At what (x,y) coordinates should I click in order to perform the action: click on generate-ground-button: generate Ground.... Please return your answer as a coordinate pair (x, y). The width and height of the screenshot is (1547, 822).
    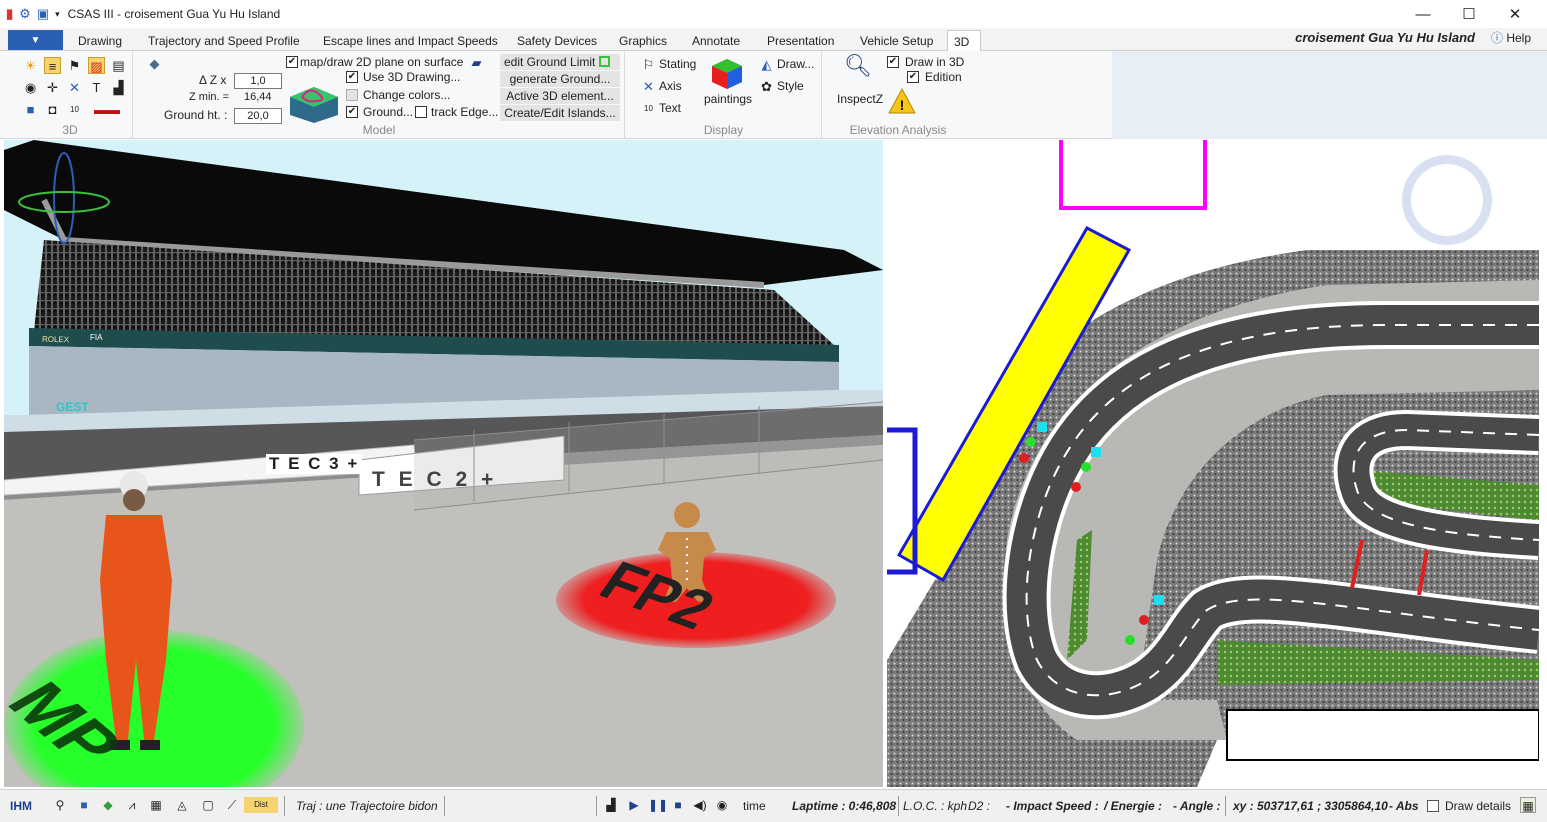
    Looking at the image, I should click on (560, 79).